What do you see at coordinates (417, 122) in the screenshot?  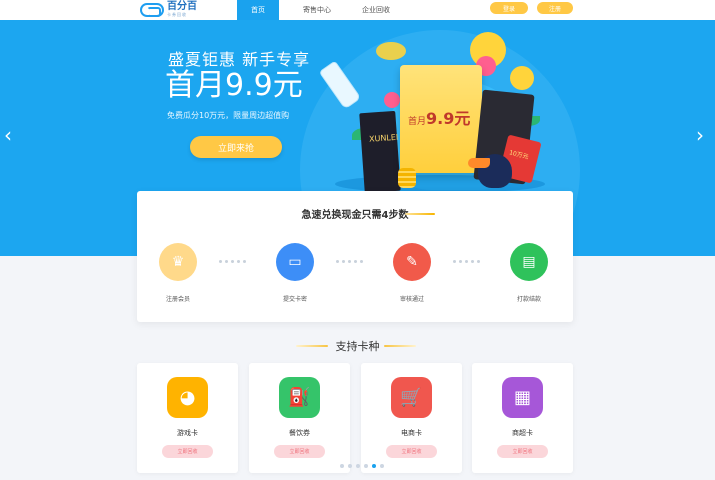 I see `envelope-prefix: 首月` at bounding box center [417, 122].